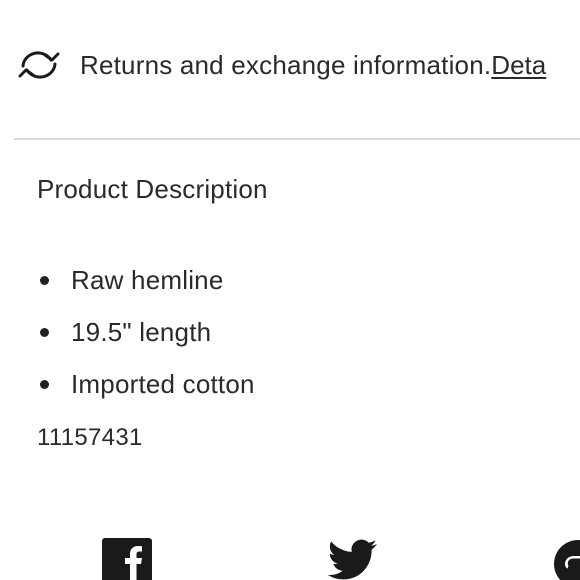  What do you see at coordinates (152, 189) in the screenshot?
I see `product-description-title: Product Description` at bounding box center [152, 189].